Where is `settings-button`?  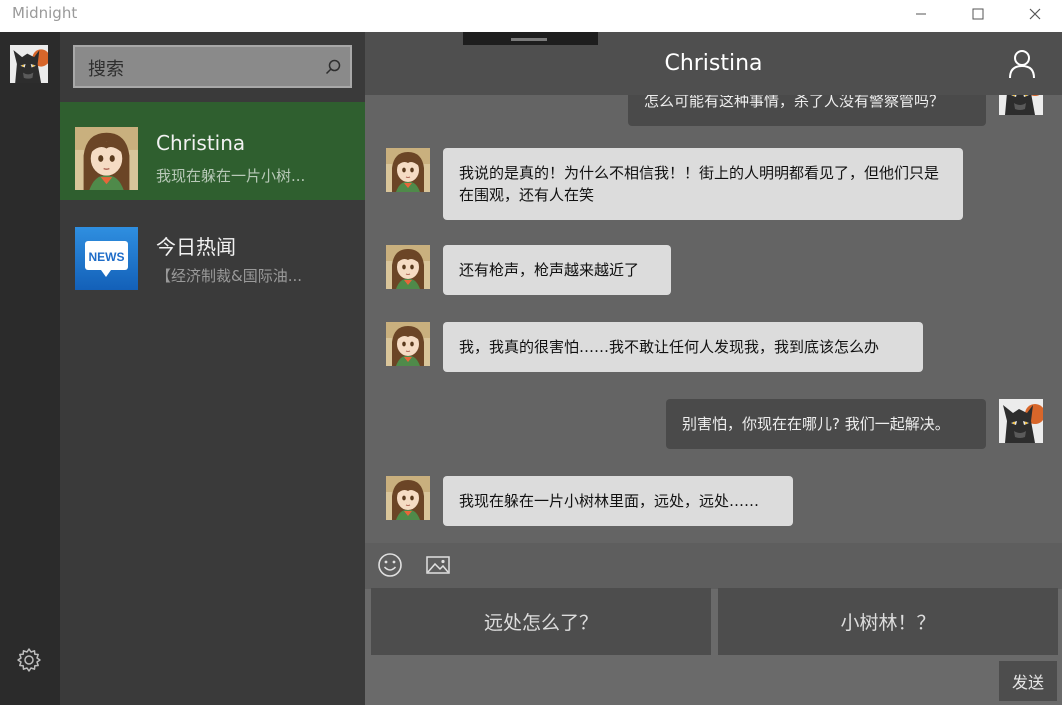
settings-button is located at coordinates (29, 660).